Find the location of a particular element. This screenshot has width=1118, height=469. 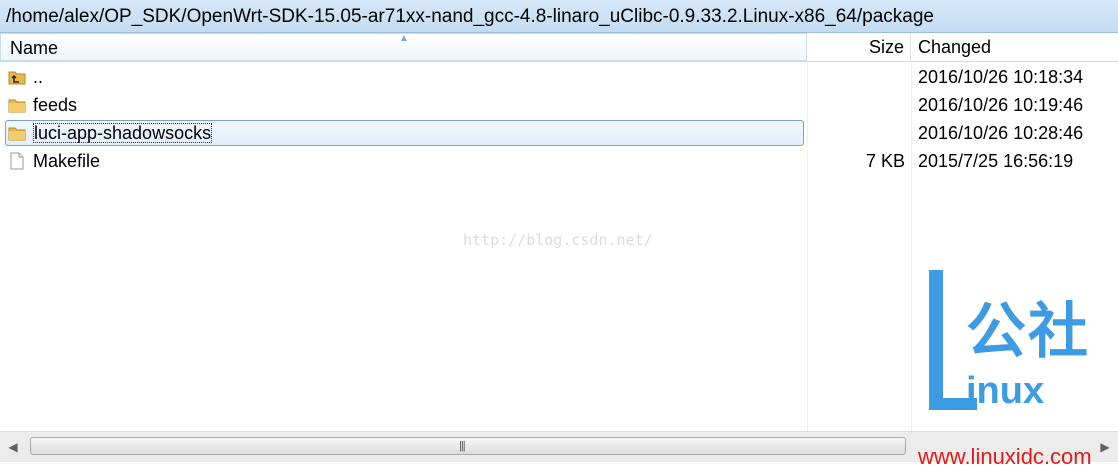

file-name: luci-app-shadowsocks is located at coordinates (123, 133).